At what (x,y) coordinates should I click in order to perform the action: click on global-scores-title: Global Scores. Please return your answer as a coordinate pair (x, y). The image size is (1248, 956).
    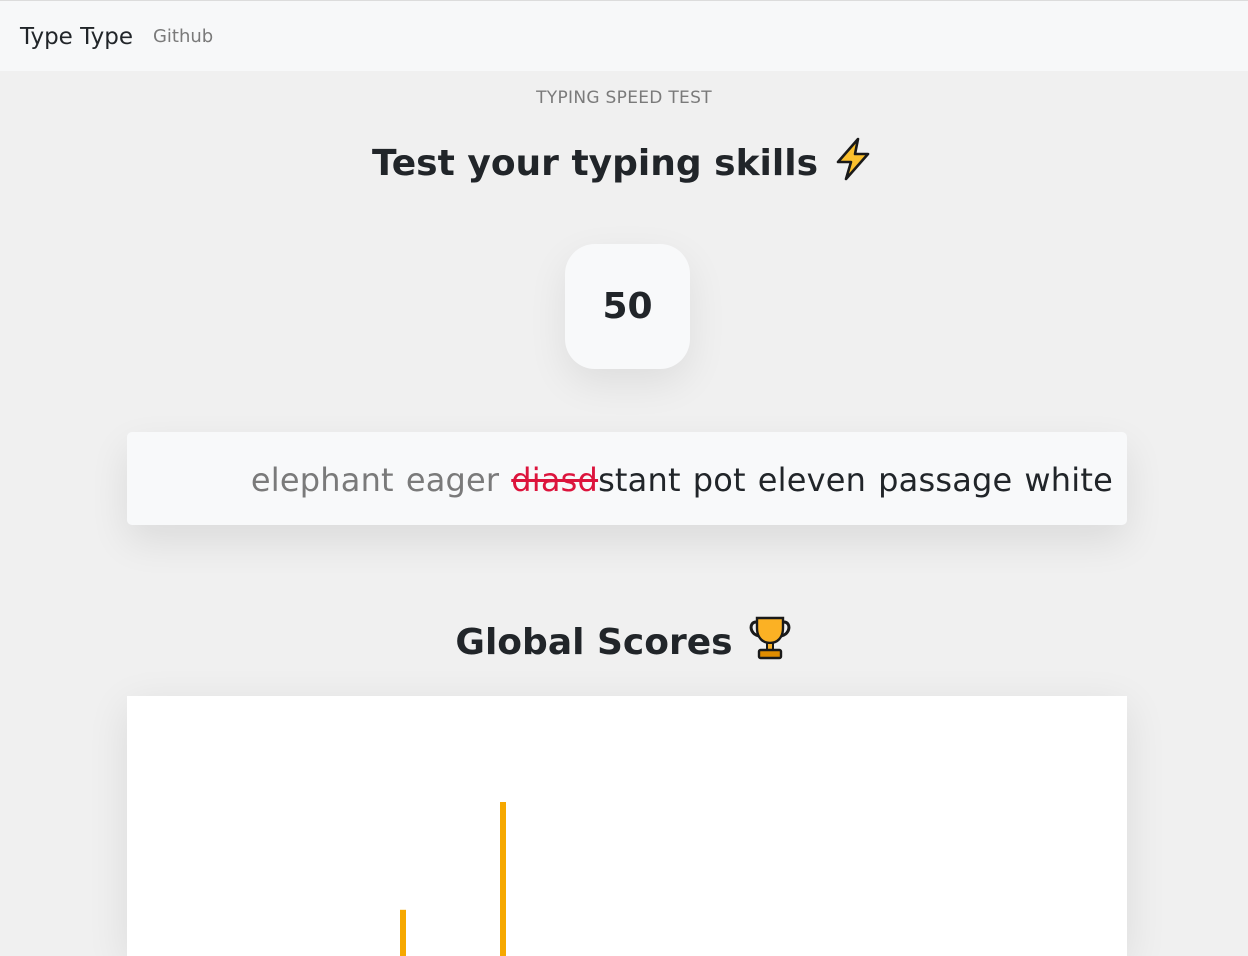
    Looking at the image, I should click on (624, 642).